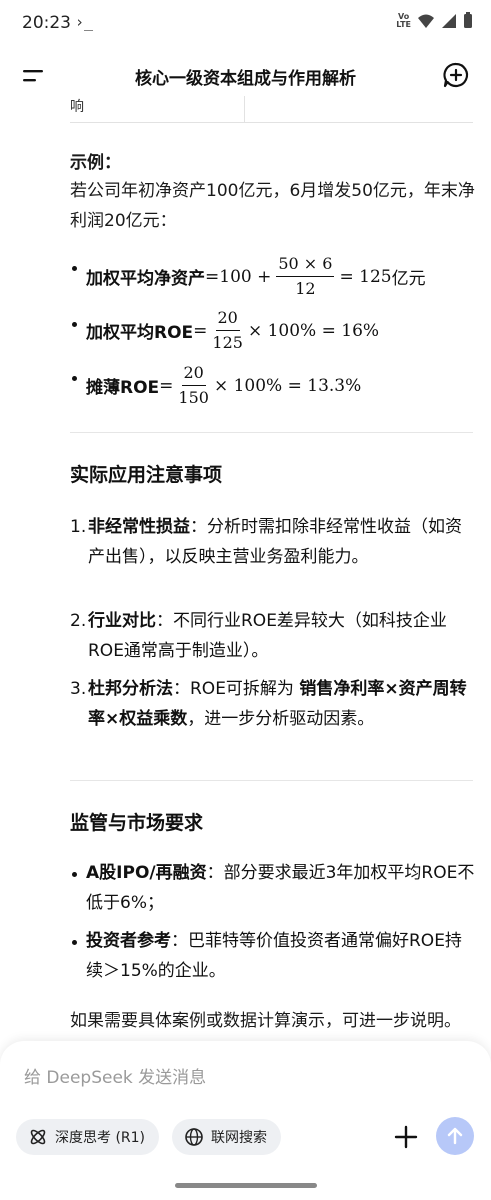 The width and height of the screenshot is (491, 1200). What do you see at coordinates (403, 20) in the screenshot?
I see `volte-icon: Vo LTE` at bounding box center [403, 20].